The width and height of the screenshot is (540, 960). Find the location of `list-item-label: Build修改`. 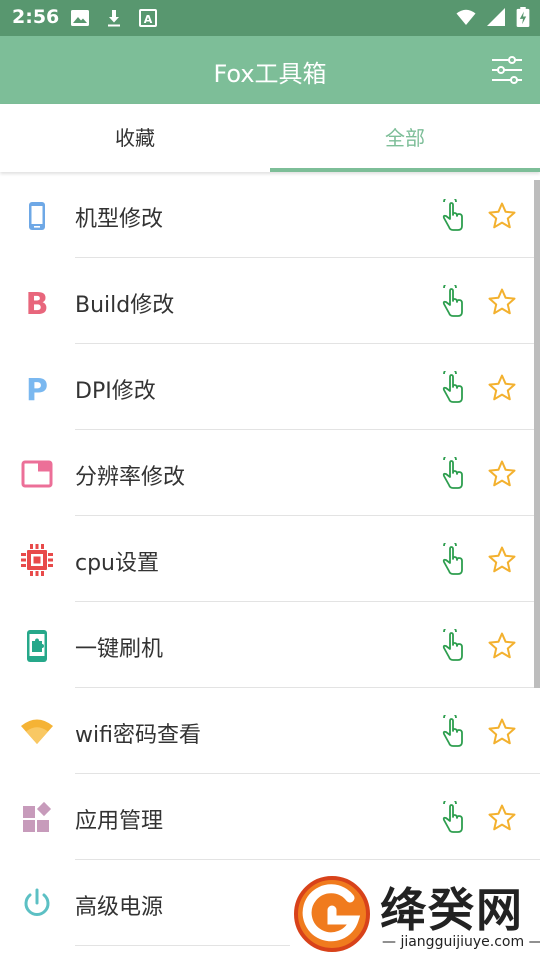

list-item-label: Build修改 is located at coordinates (125, 305).